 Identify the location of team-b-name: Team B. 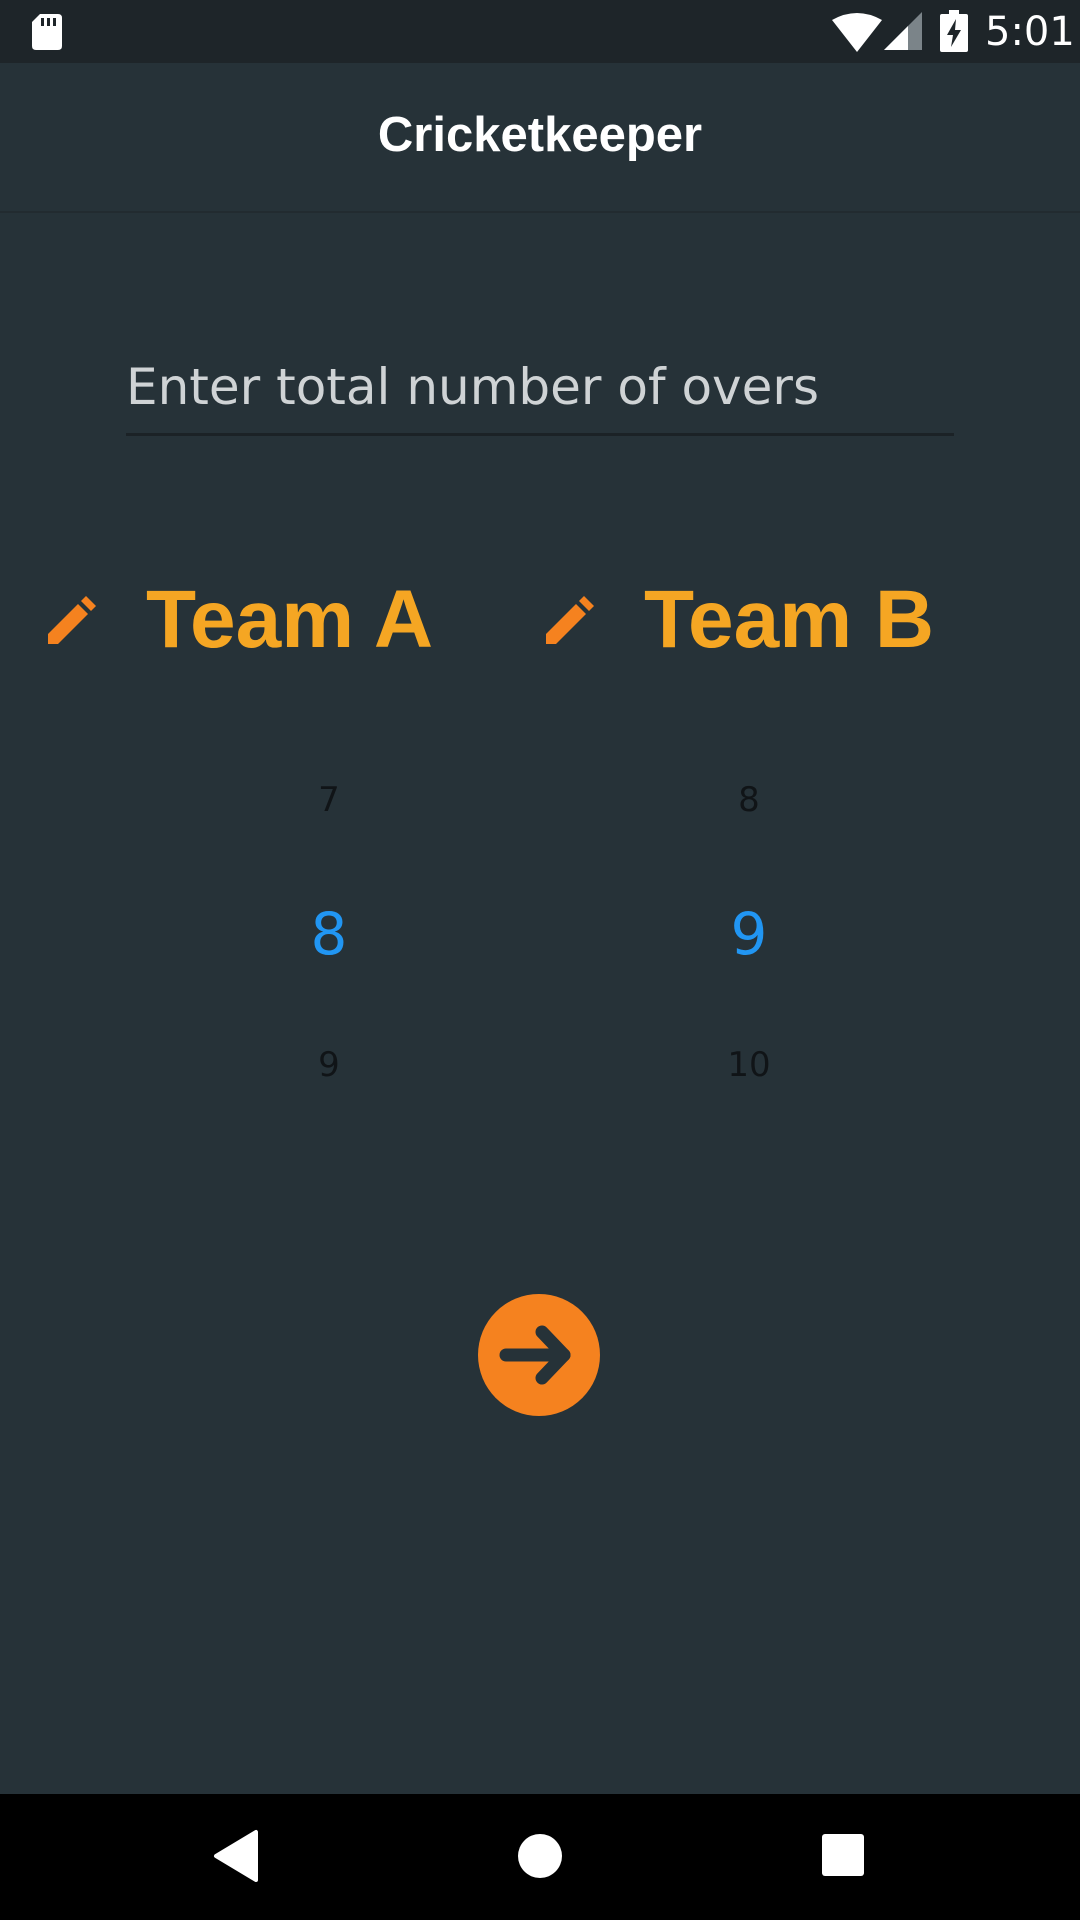
(789, 619).